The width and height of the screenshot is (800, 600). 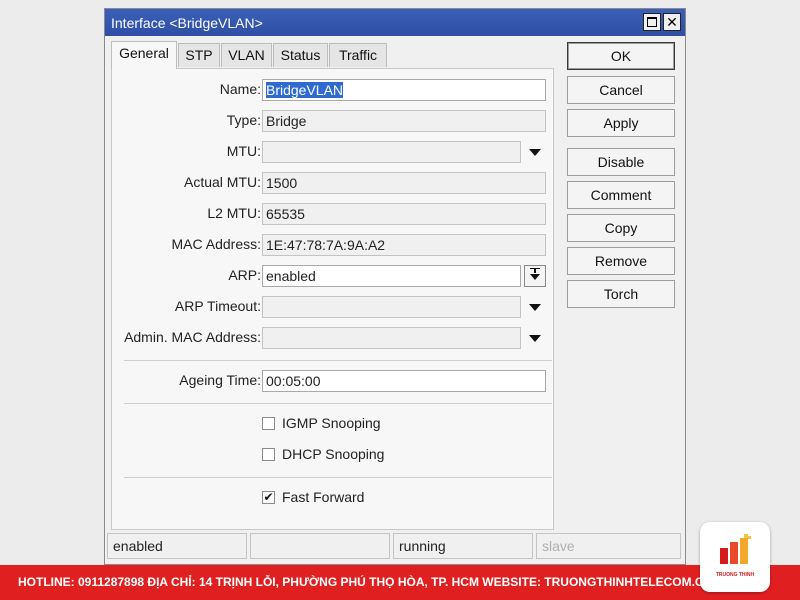 I want to click on arp-select: enabled, so click(x=391, y=276).